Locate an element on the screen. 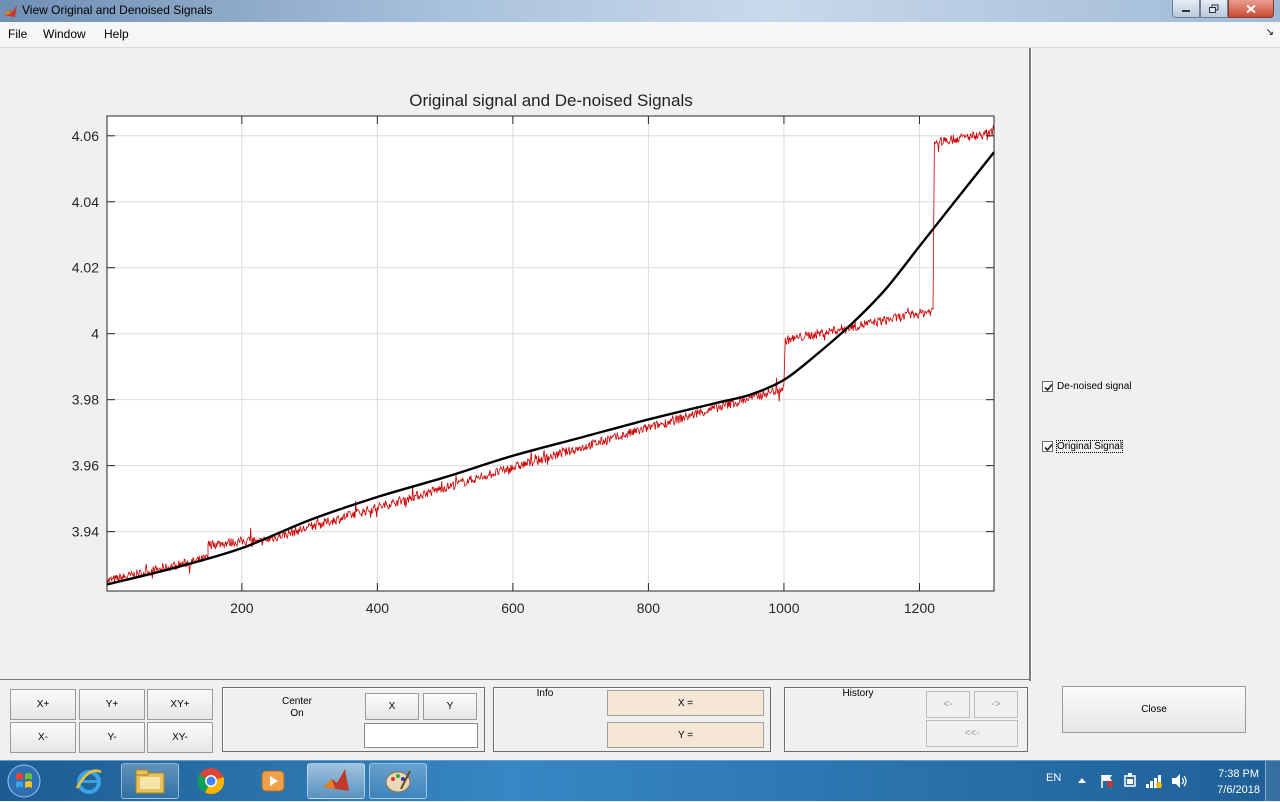  menu-bar: File Window Help ↘ is located at coordinates (640, 35).